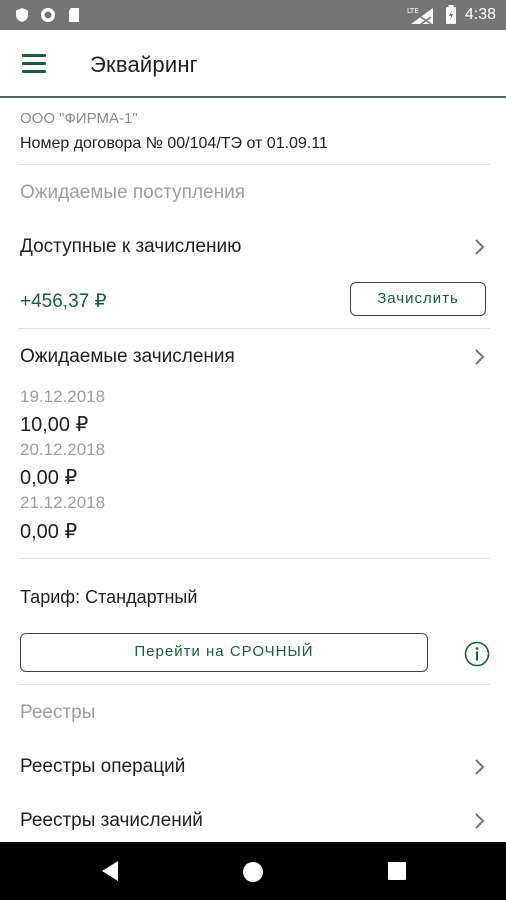  I want to click on registry-credits-label: Реестры зачислений, so click(111, 821).